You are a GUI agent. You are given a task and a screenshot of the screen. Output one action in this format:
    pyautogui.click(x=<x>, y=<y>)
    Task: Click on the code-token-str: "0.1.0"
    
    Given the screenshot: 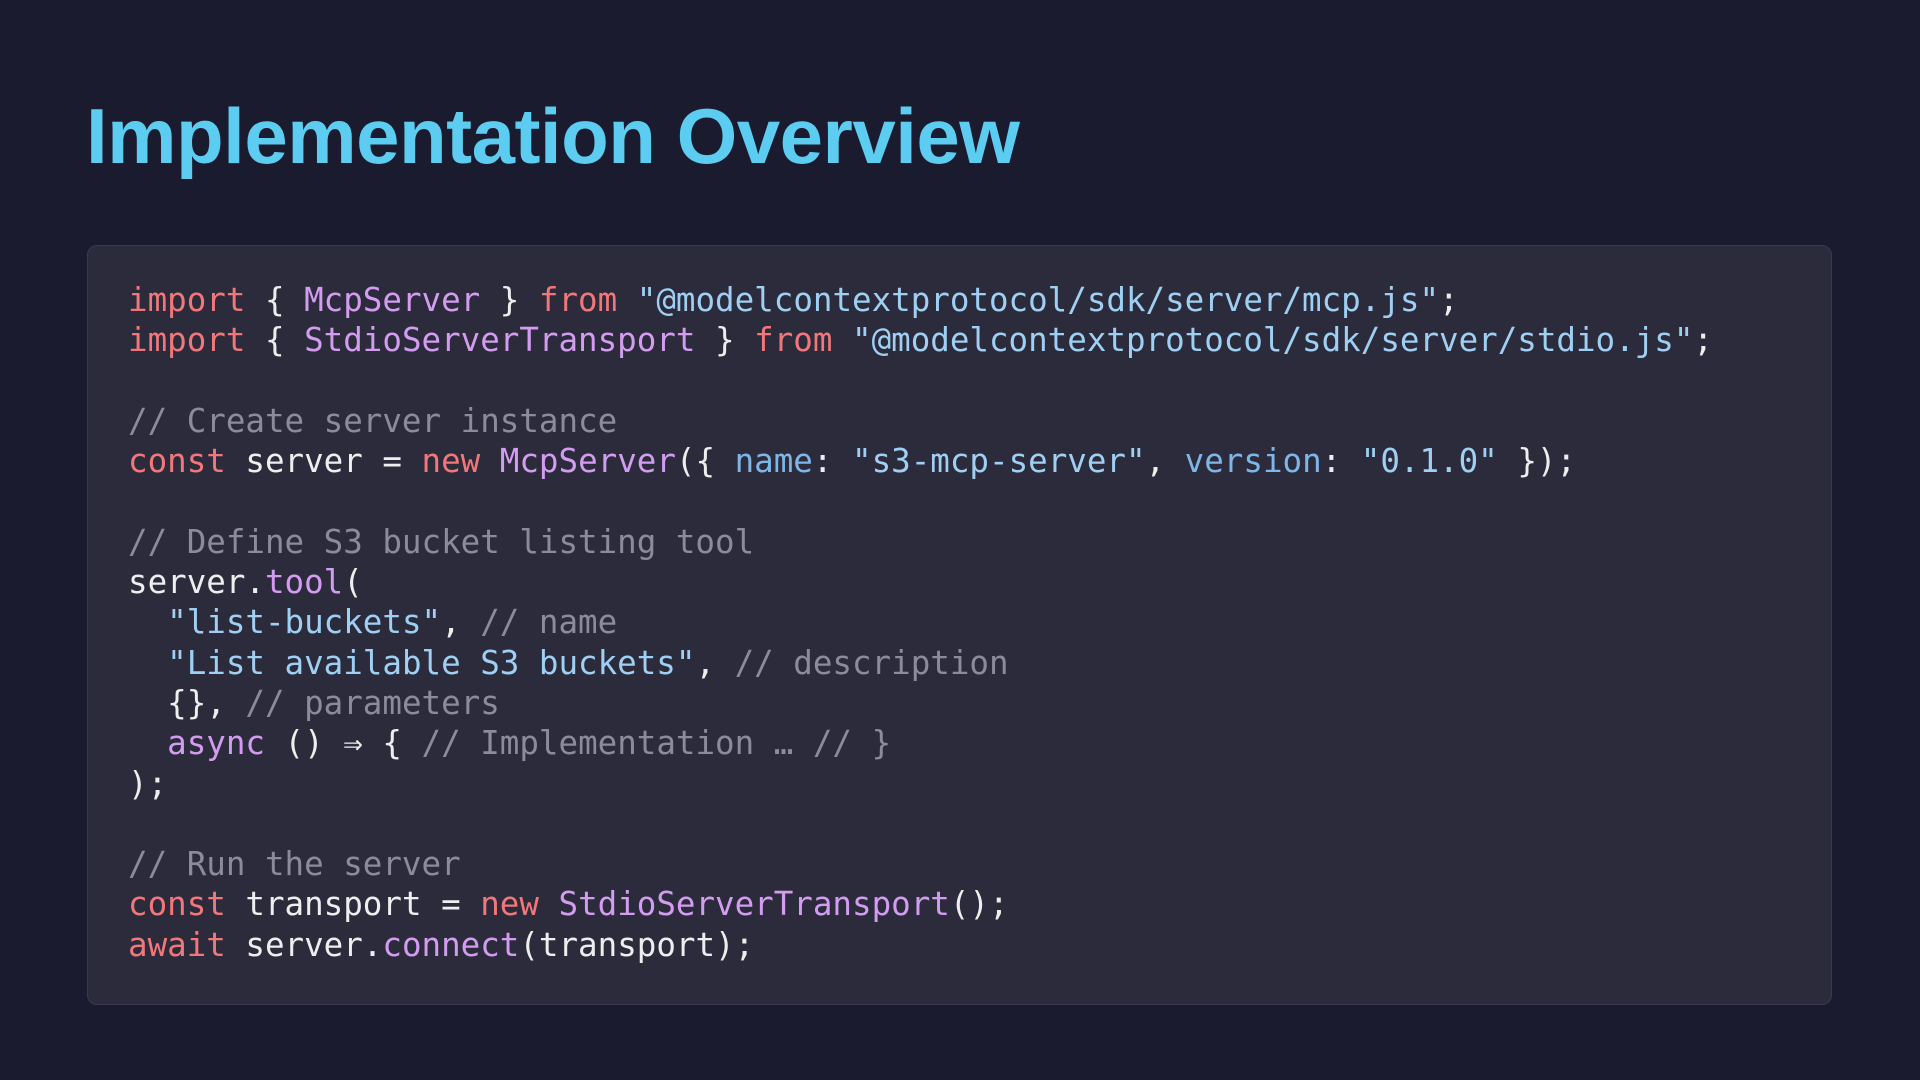 What is the action you would take?
    pyautogui.click(x=1429, y=461)
    